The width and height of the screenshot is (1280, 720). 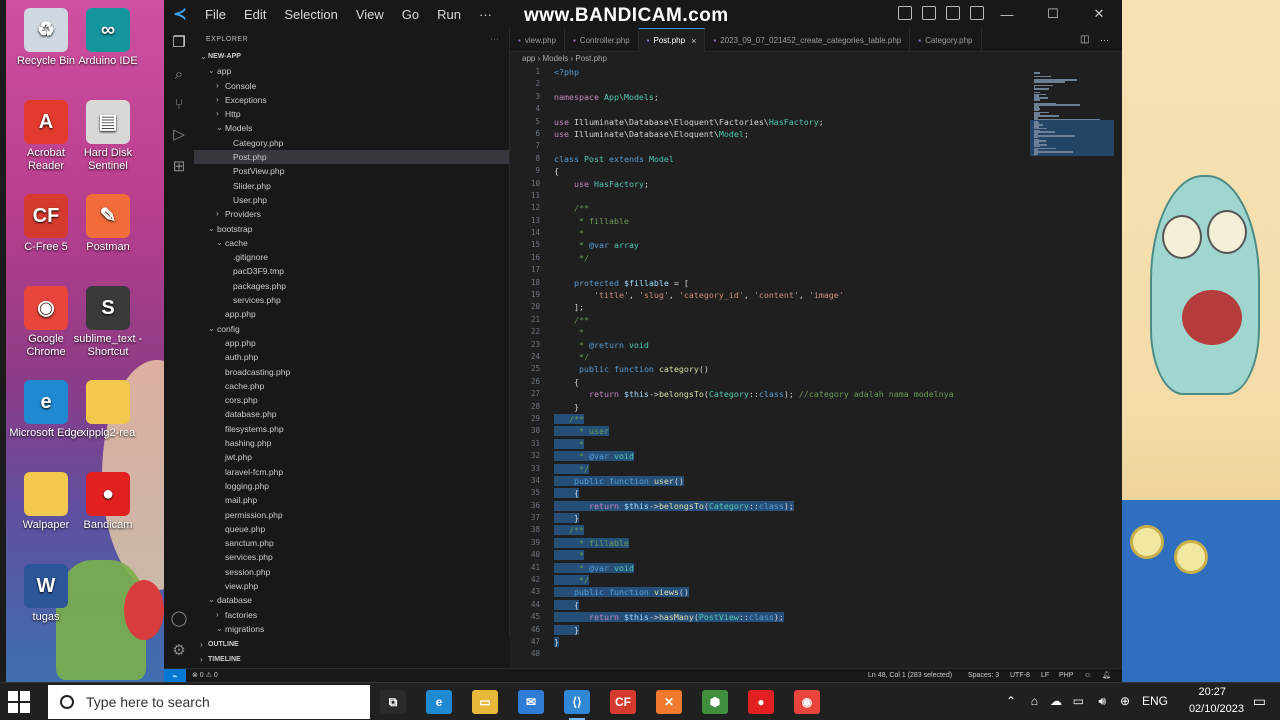 What do you see at coordinates (410, 14) in the screenshot?
I see `menu-item-go: Go` at bounding box center [410, 14].